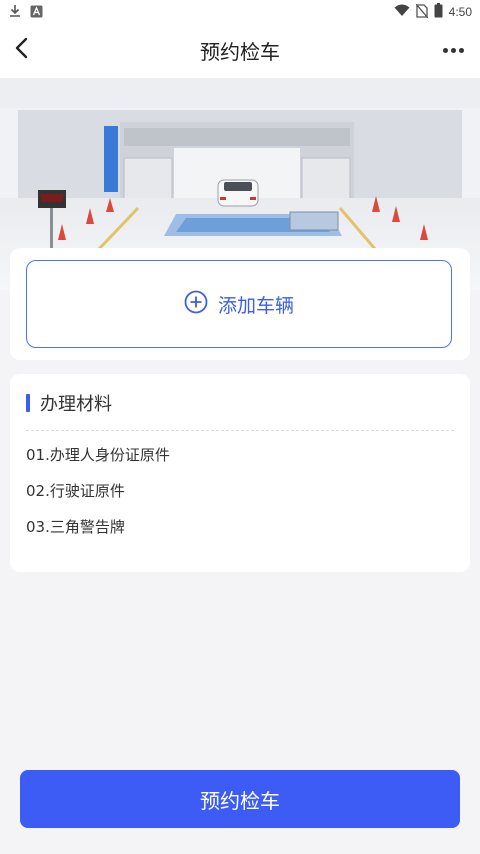  I want to click on page-title: 预约检车, so click(240, 52).